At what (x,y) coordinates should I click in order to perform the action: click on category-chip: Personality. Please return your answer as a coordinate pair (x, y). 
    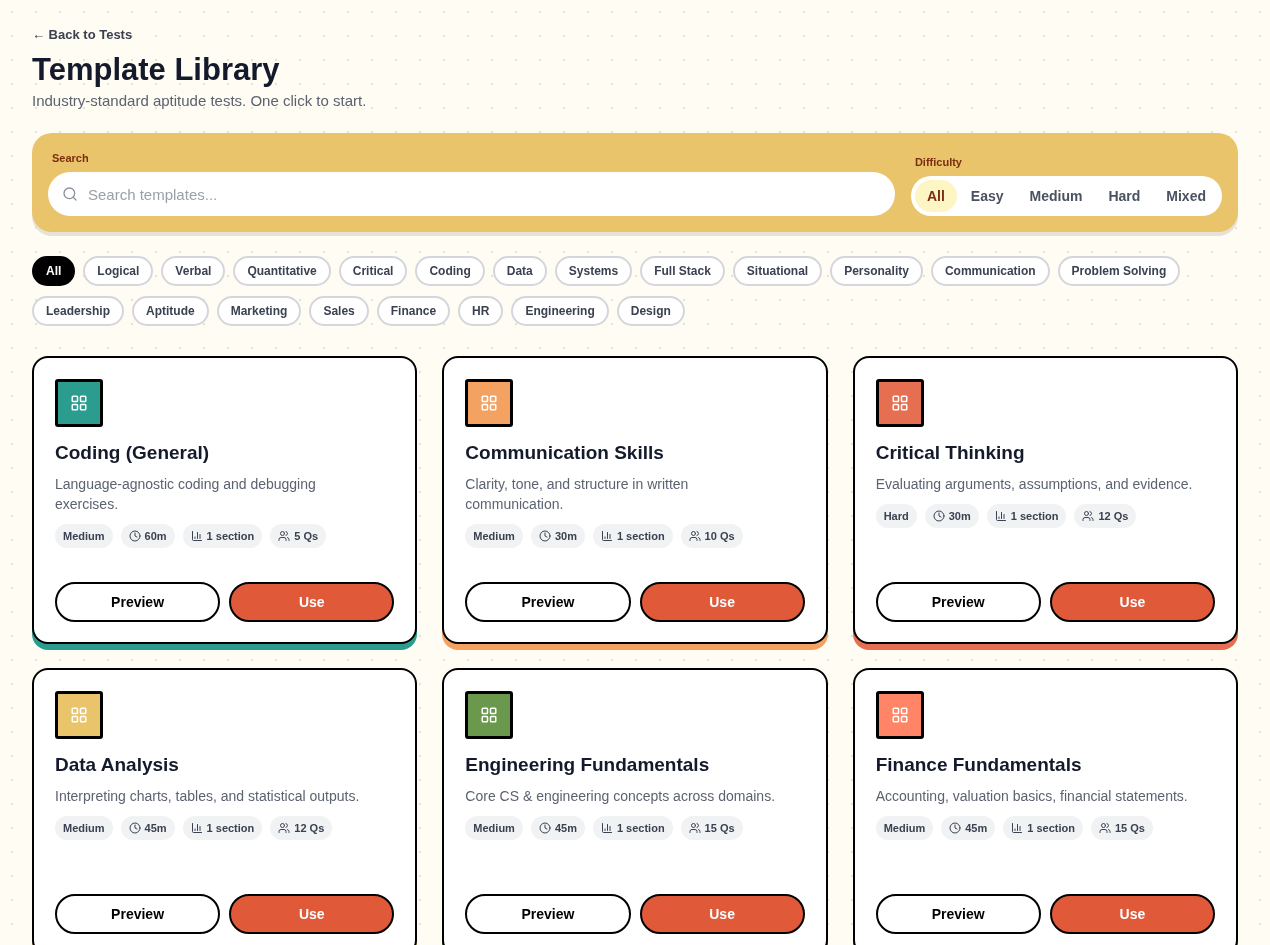
    Looking at the image, I should click on (876, 271).